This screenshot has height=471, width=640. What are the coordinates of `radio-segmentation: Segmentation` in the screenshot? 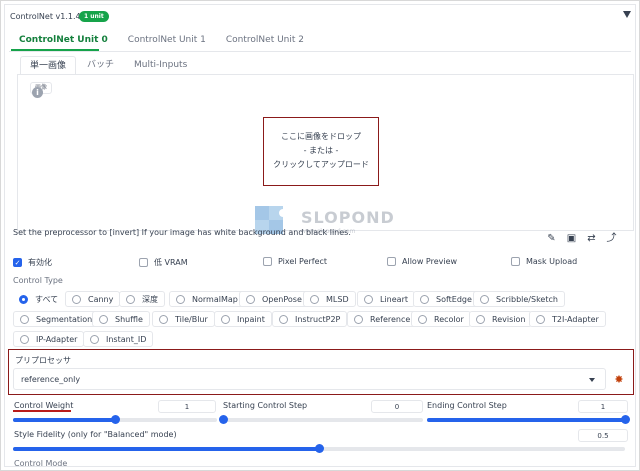 It's located at (56, 319).